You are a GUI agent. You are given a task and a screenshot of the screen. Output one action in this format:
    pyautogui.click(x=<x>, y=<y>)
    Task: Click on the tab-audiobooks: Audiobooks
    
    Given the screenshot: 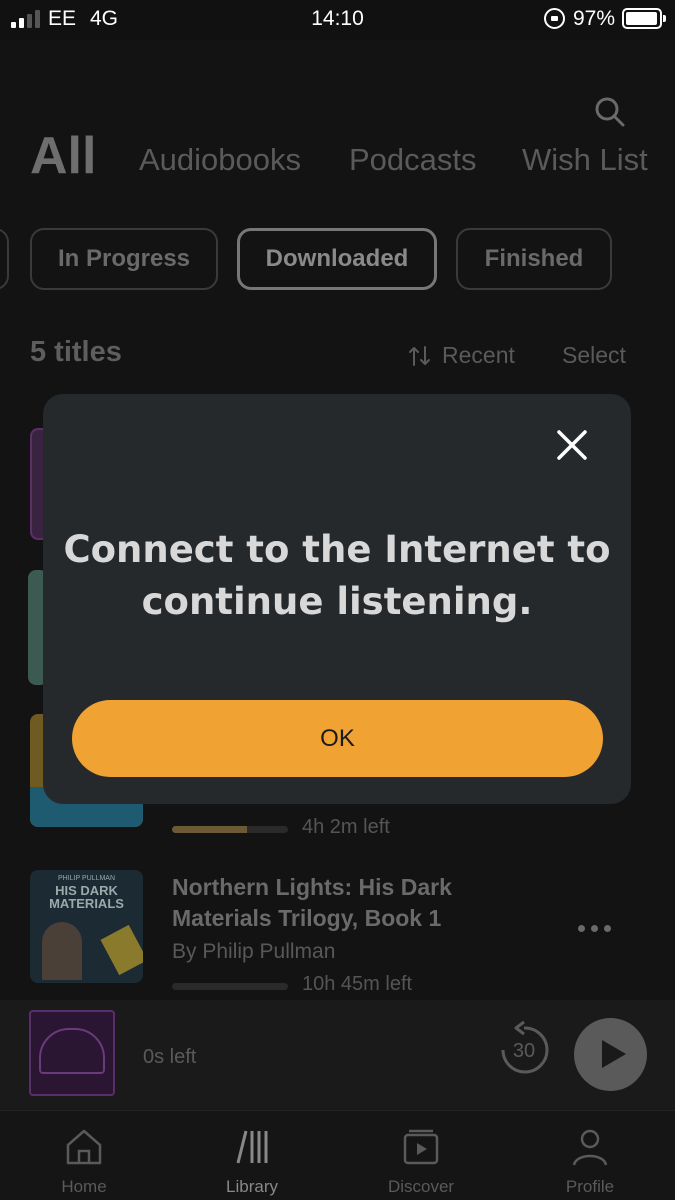 What is the action you would take?
    pyautogui.click(x=220, y=160)
    